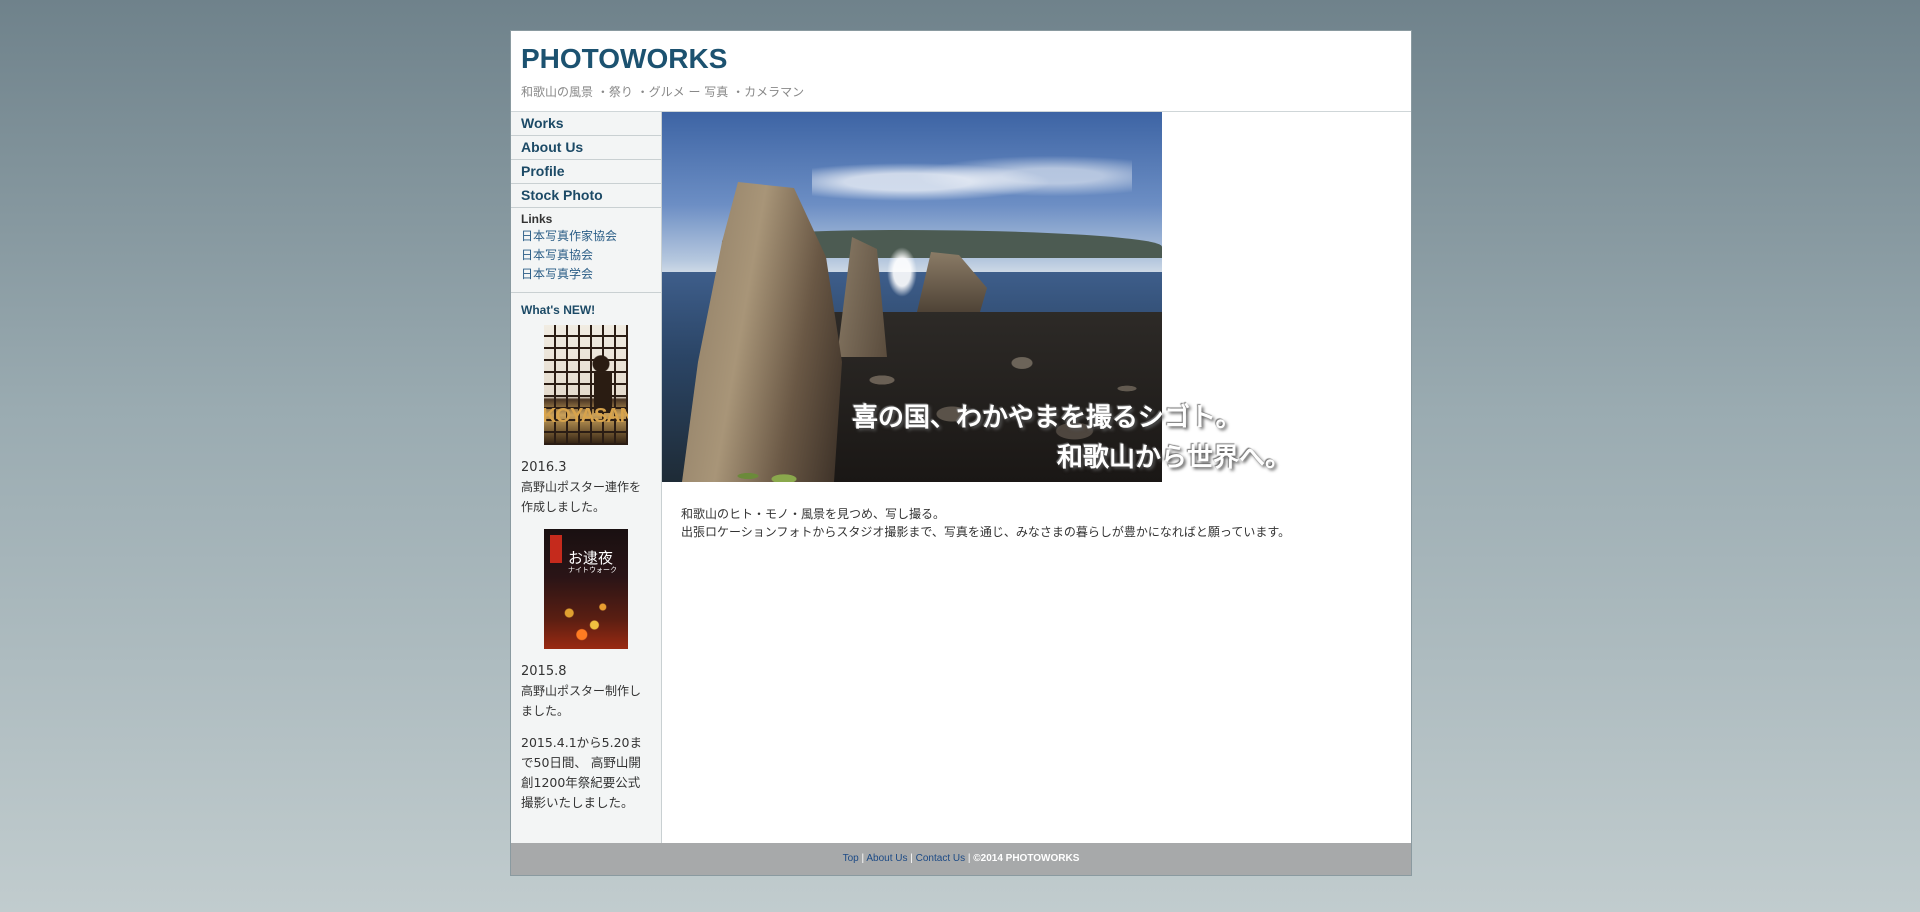  I want to click on site-header: PHOTOWORKS 和歌山の風景 ・祭り ・グルメ ー 写真 ・カメラマン, so click(961, 71).